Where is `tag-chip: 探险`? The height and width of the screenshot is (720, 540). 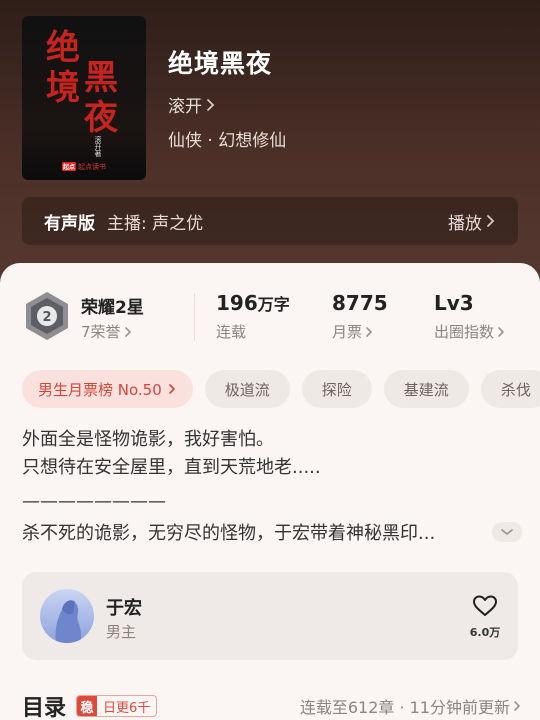
tag-chip: 探险 is located at coordinates (336, 389).